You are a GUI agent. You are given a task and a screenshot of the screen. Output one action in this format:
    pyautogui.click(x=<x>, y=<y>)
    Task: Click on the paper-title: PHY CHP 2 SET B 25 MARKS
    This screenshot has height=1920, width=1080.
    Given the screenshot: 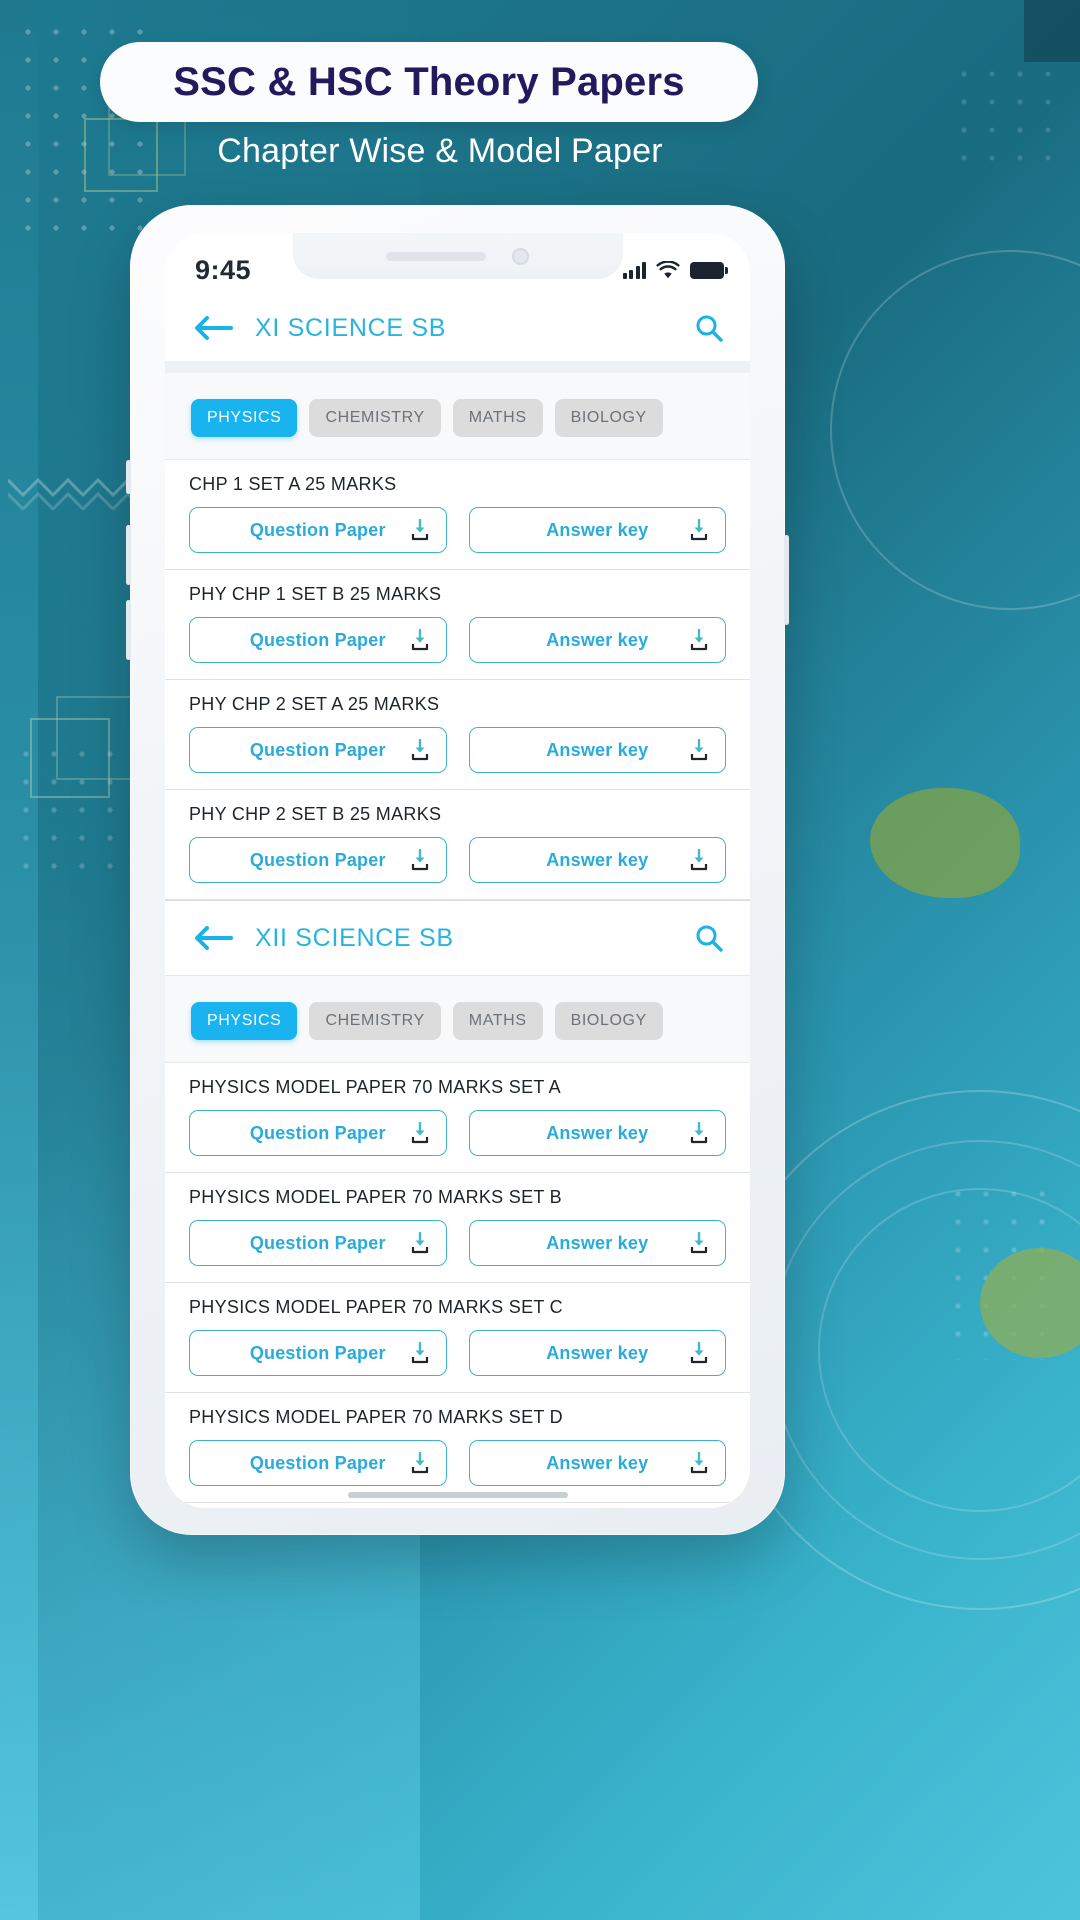 What is the action you would take?
    pyautogui.click(x=315, y=814)
    